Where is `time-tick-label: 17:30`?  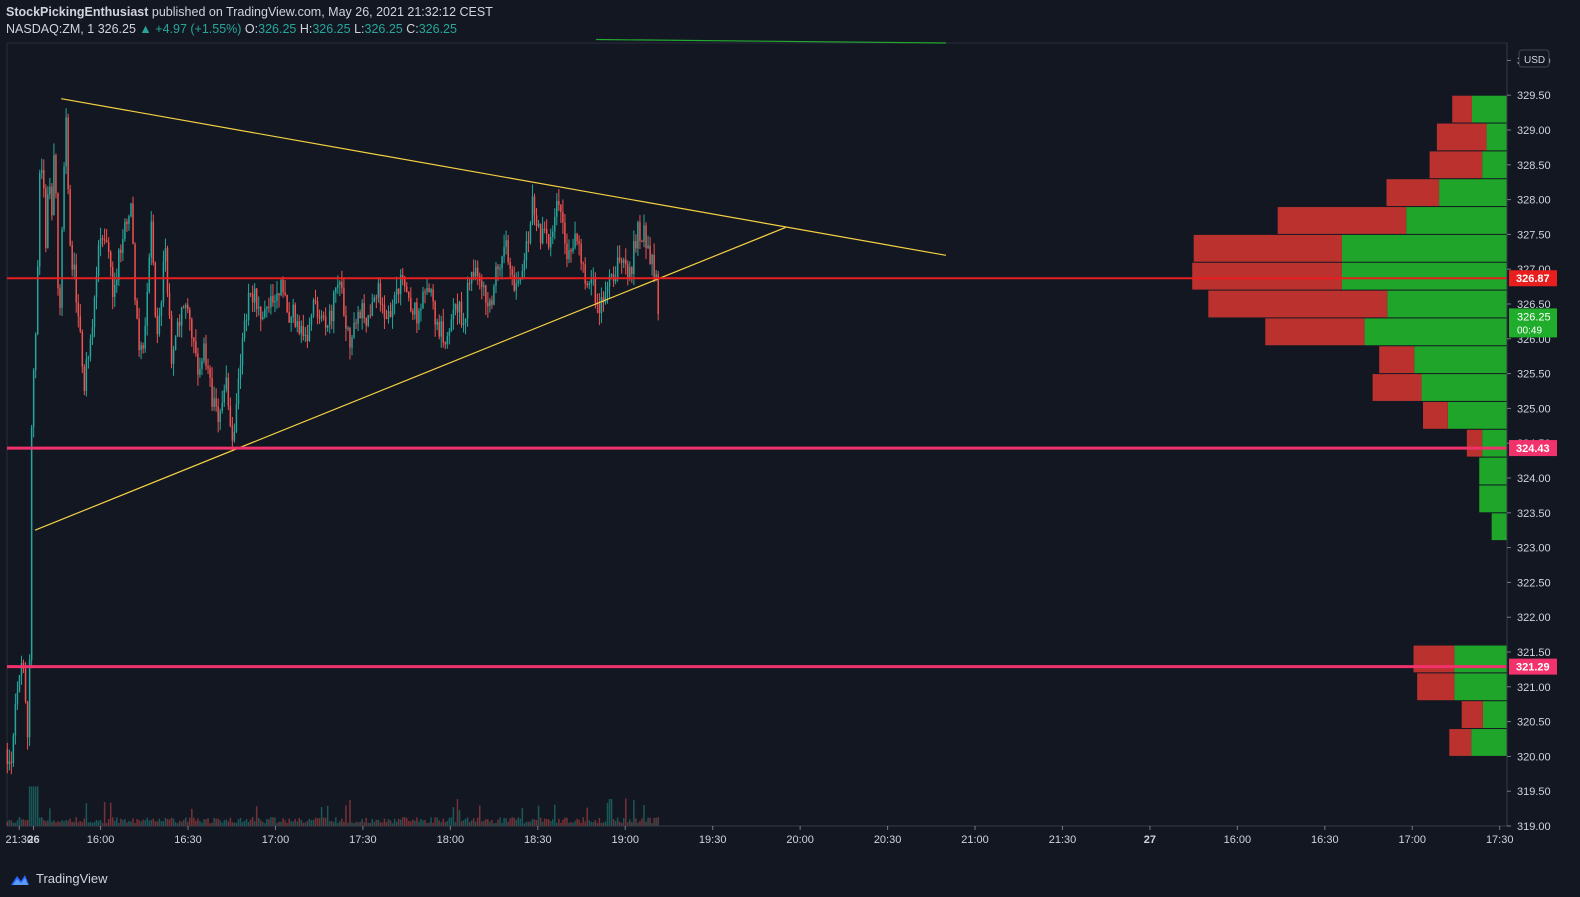
time-tick-label: 17:30 is located at coordinates (363, 840).